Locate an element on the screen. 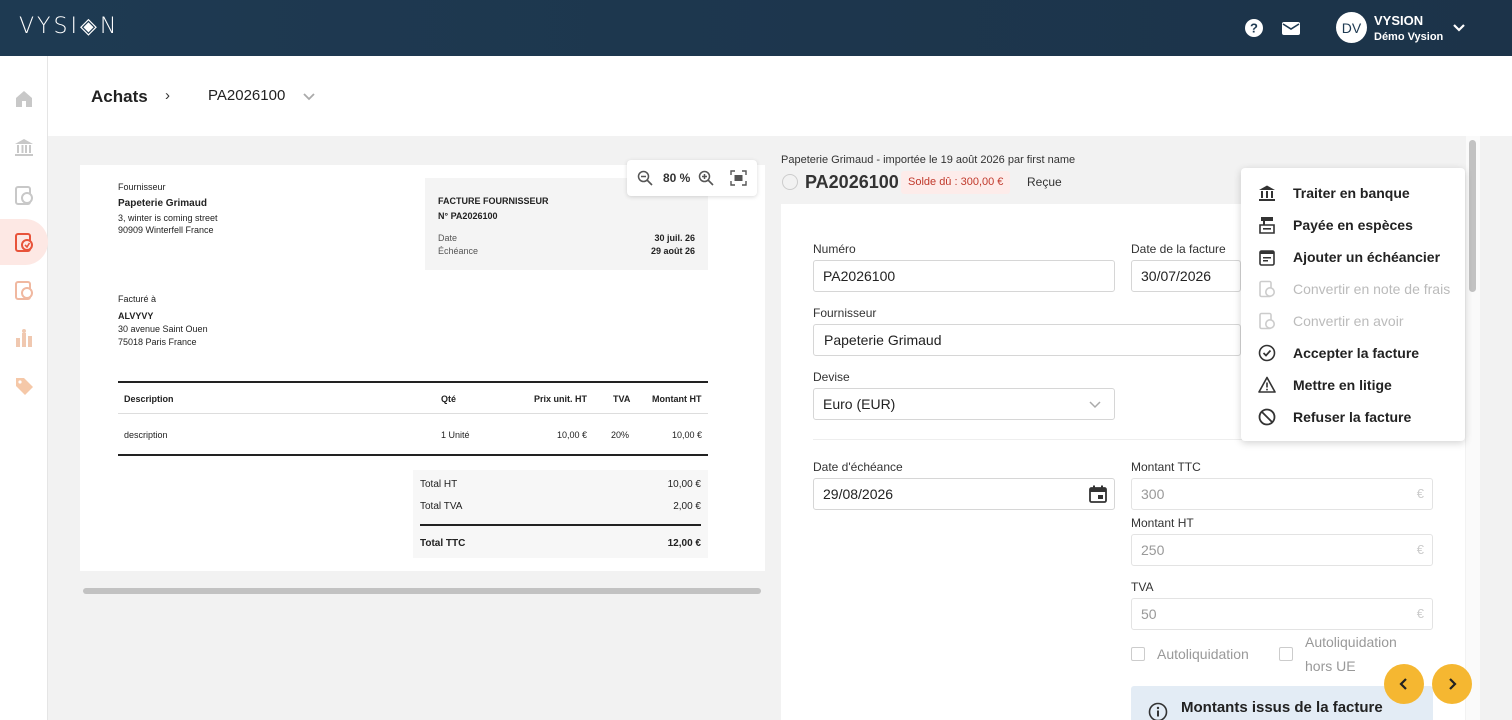  purchases-icon is located at coordinates (24, 242).